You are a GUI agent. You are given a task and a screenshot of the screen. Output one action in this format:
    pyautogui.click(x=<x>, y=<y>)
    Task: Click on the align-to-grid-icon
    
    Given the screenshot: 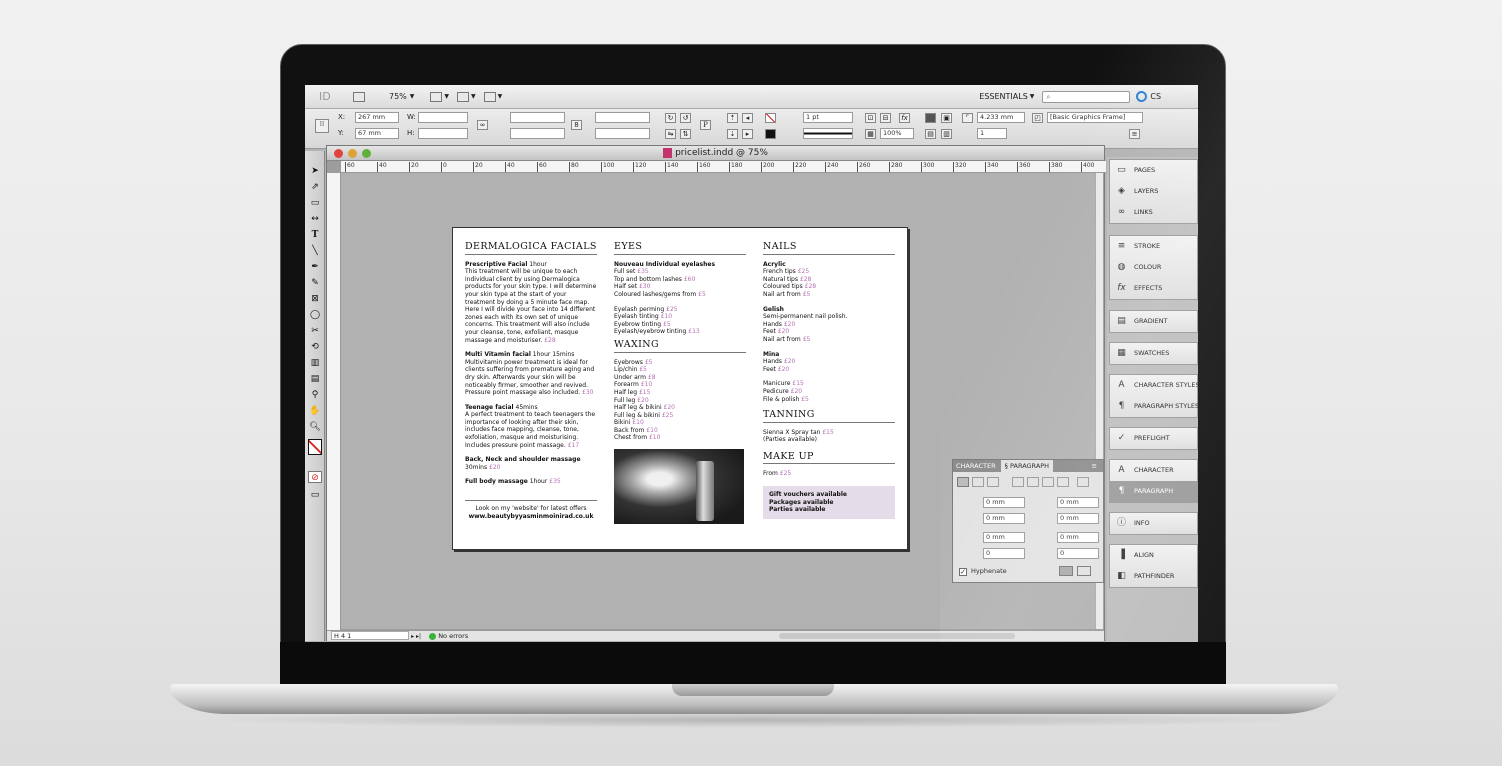 What is the action you would take?
    pyautogui.click(x=1084, y=571)
    